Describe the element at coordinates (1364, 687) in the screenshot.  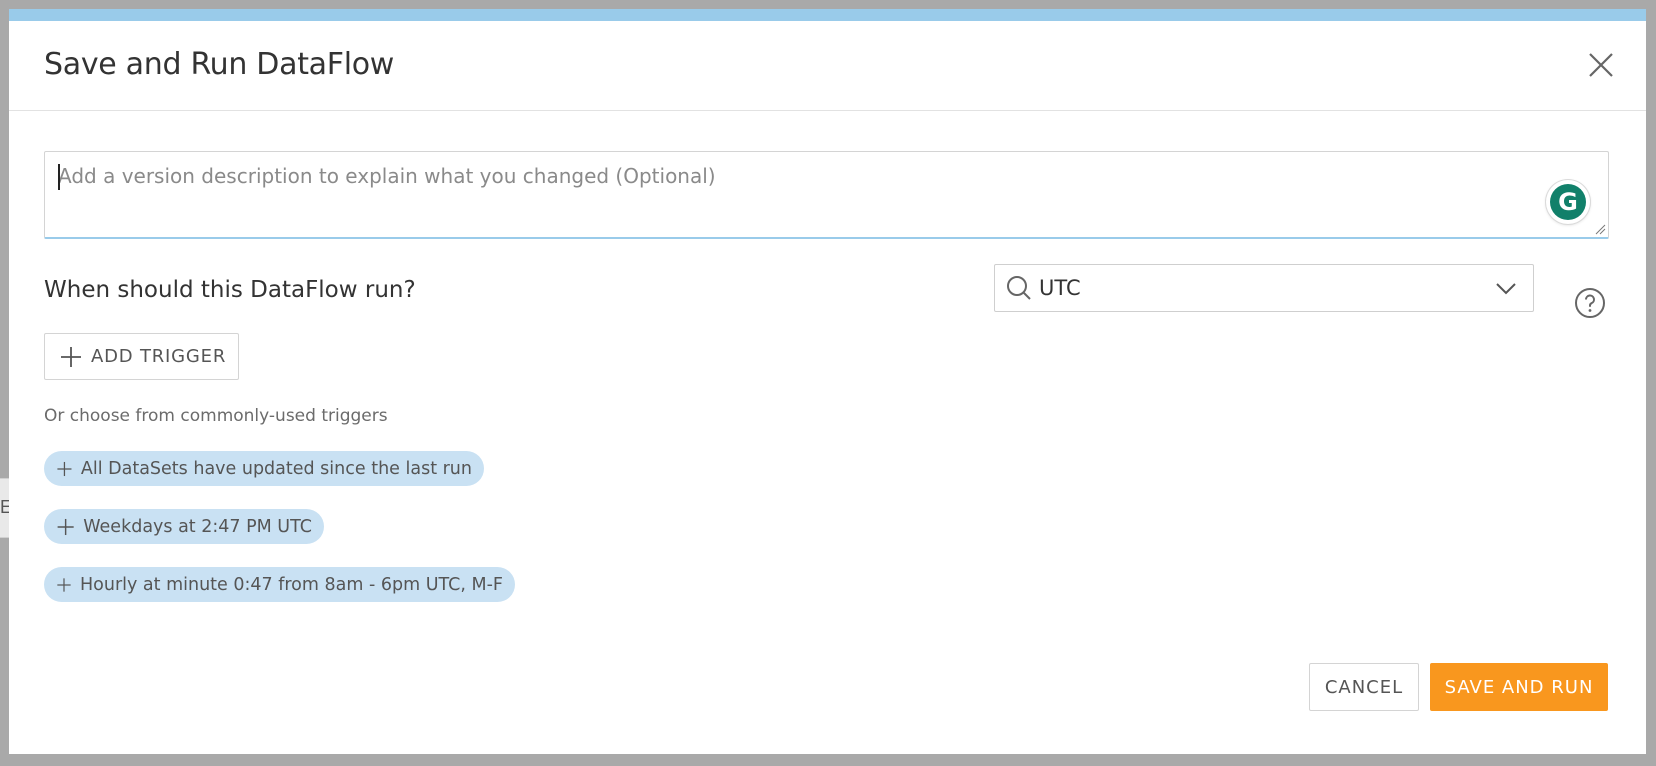
I see `cancel-button: CANCEL` at that location.